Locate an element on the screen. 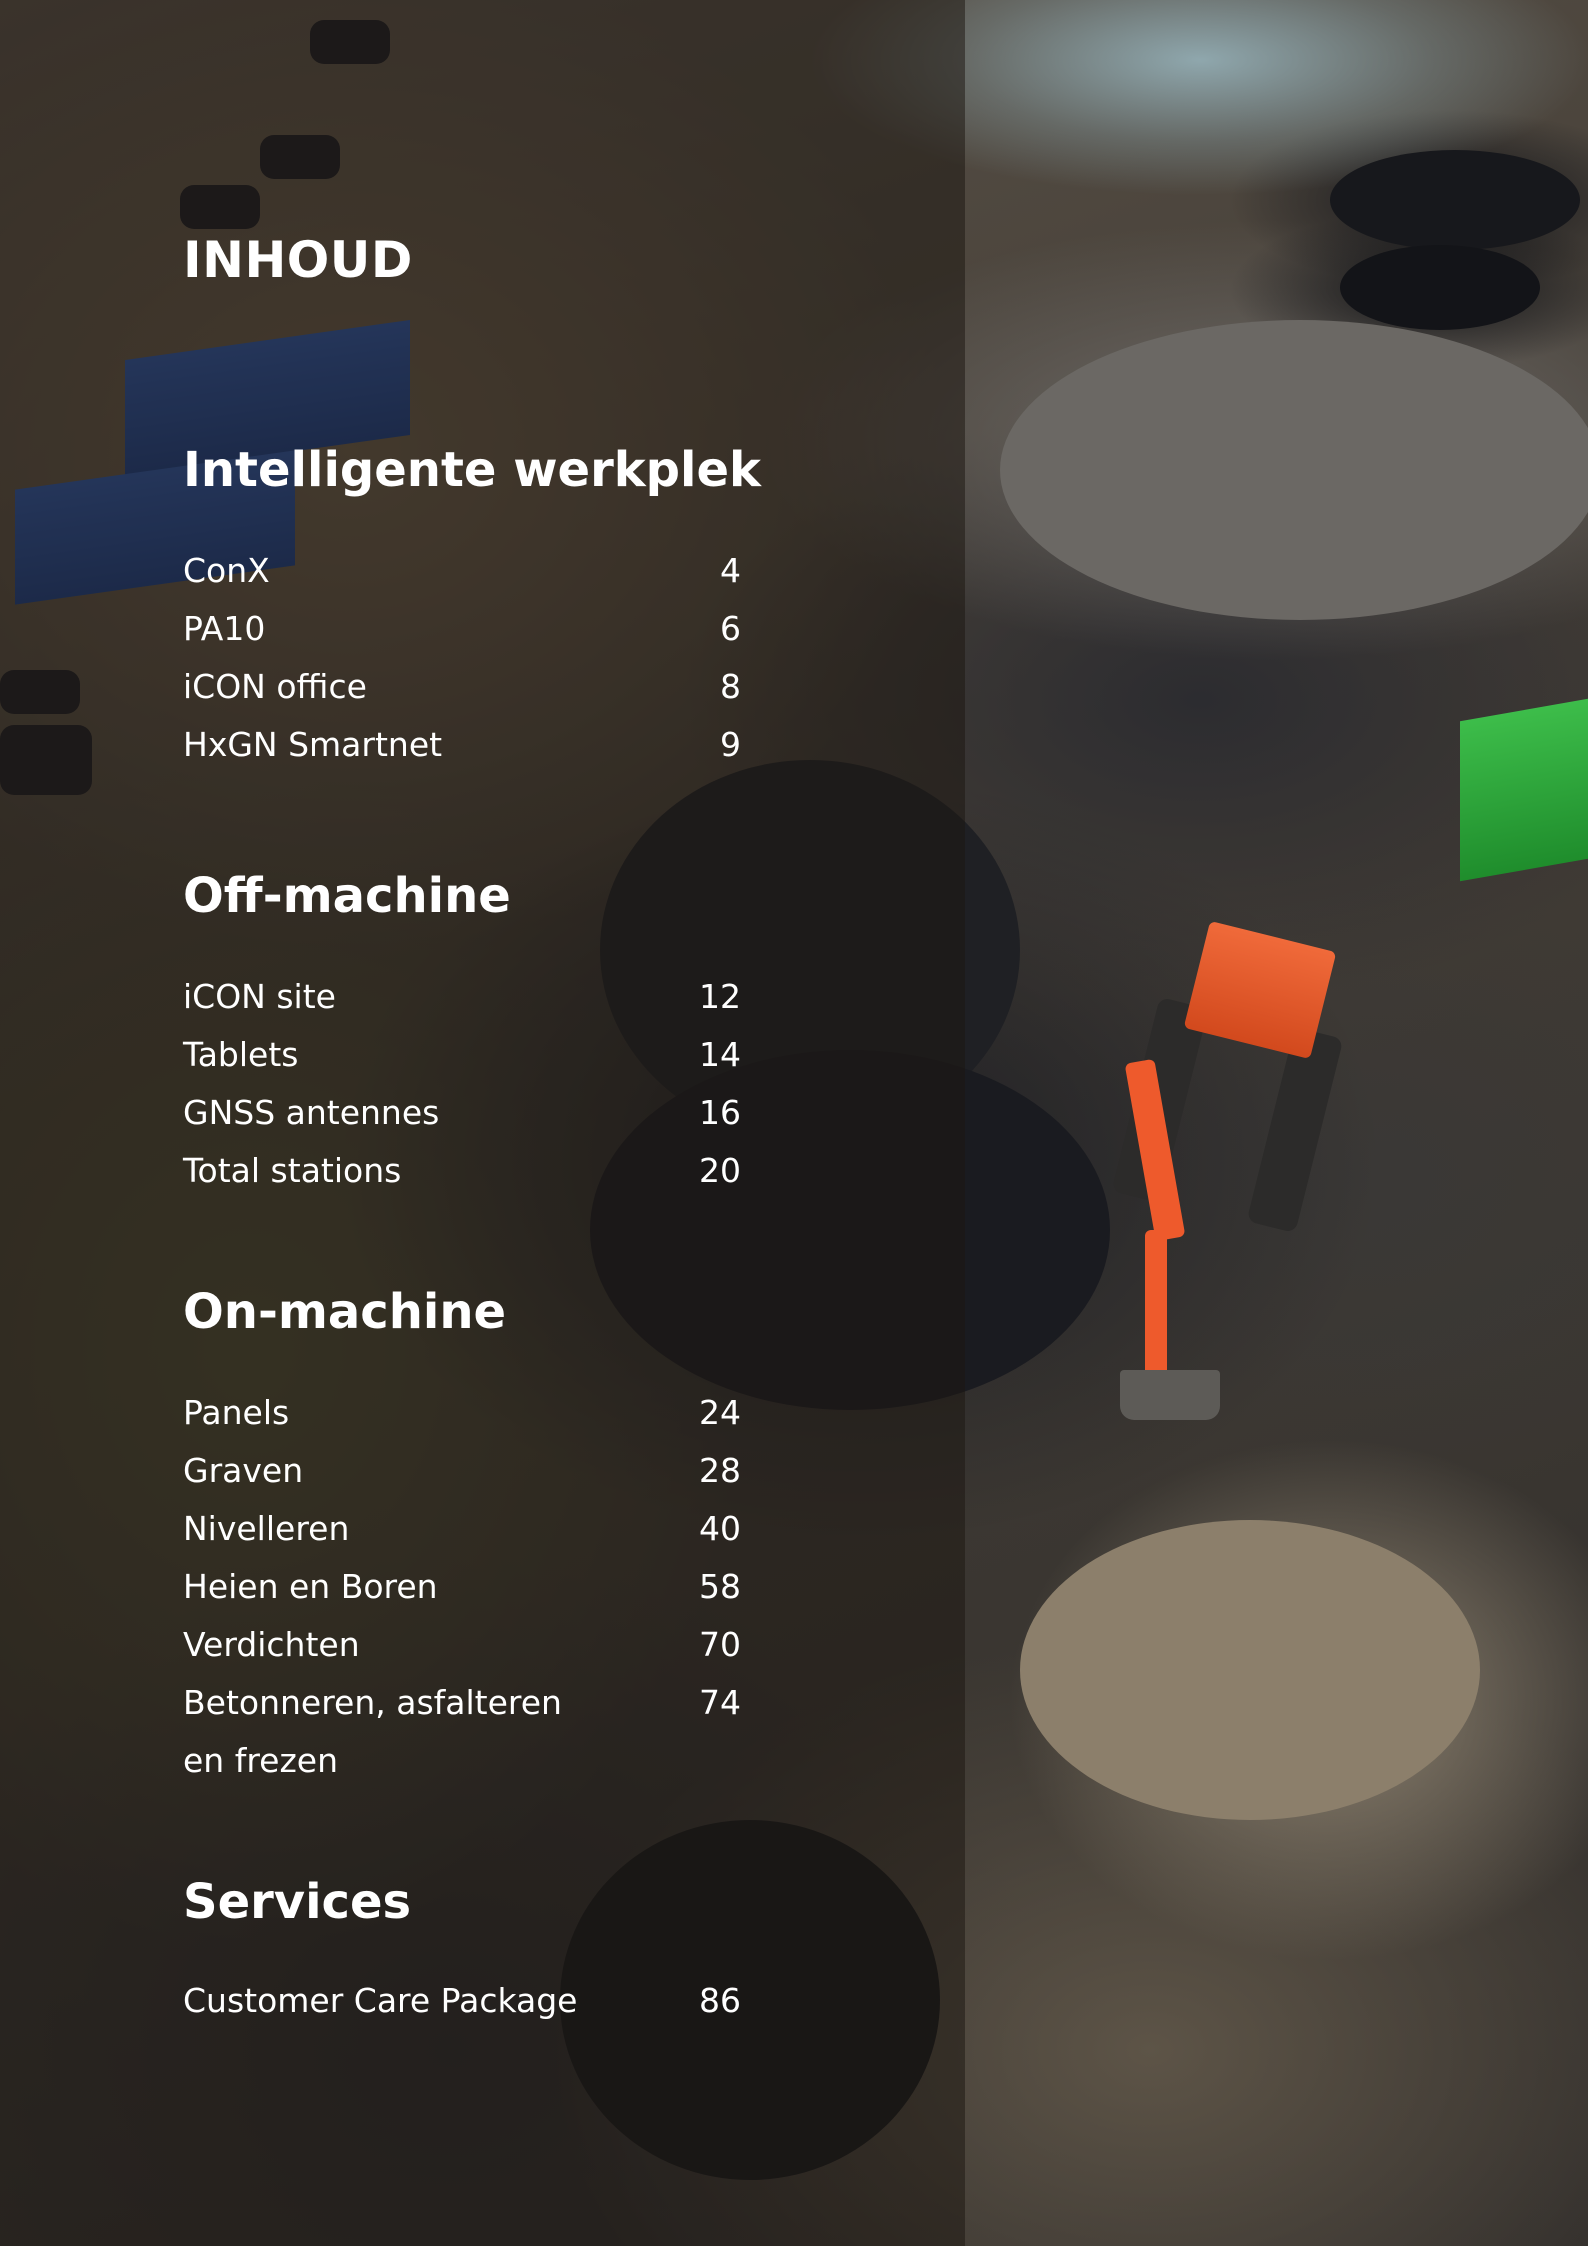 This screenshot has height=2246, width=1588. toc-entry-label: Graven is located at coordinates (243, 1470).